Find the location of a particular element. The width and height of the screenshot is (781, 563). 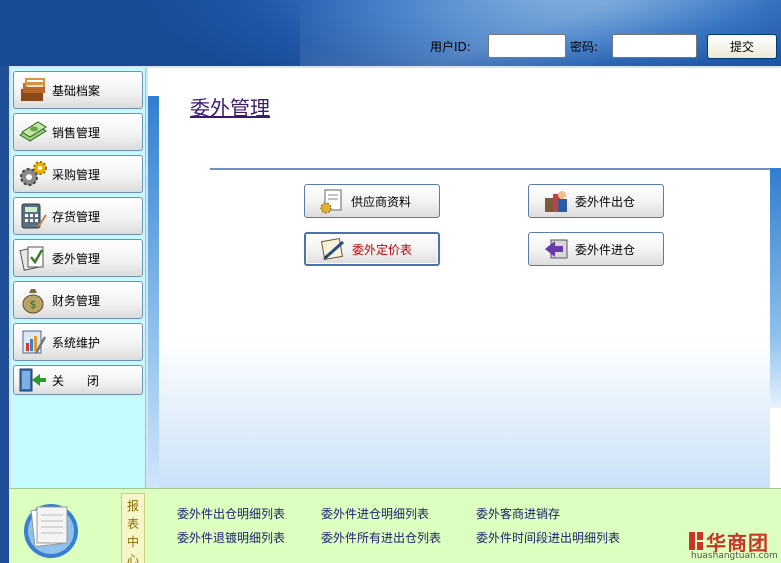

sidebar-item-label: 委外管理 is located at coordinates (76, 258).